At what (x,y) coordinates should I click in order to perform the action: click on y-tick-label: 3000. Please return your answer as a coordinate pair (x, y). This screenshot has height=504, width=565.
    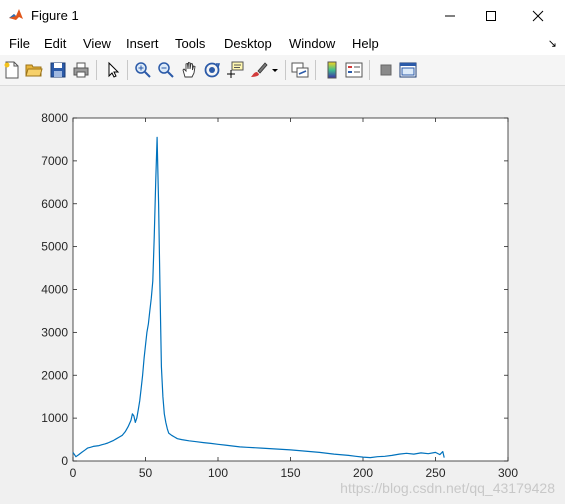
    Looking at the image, I should click on (54, 332).